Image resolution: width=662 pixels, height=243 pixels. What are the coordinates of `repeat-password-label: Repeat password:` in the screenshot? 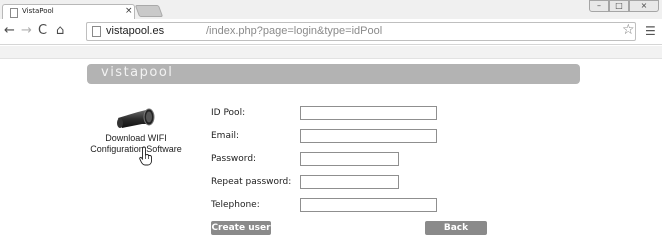 It's located at (251, 182).